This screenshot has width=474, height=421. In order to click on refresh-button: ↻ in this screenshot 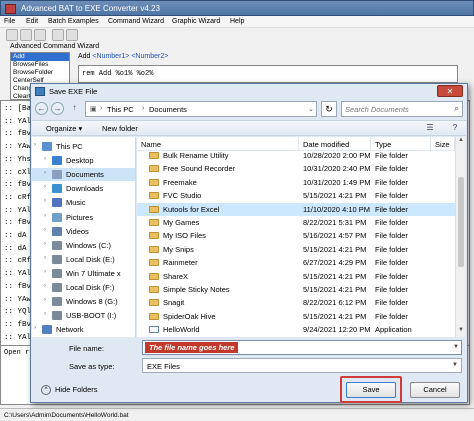, I will do `click(329, 109)`.